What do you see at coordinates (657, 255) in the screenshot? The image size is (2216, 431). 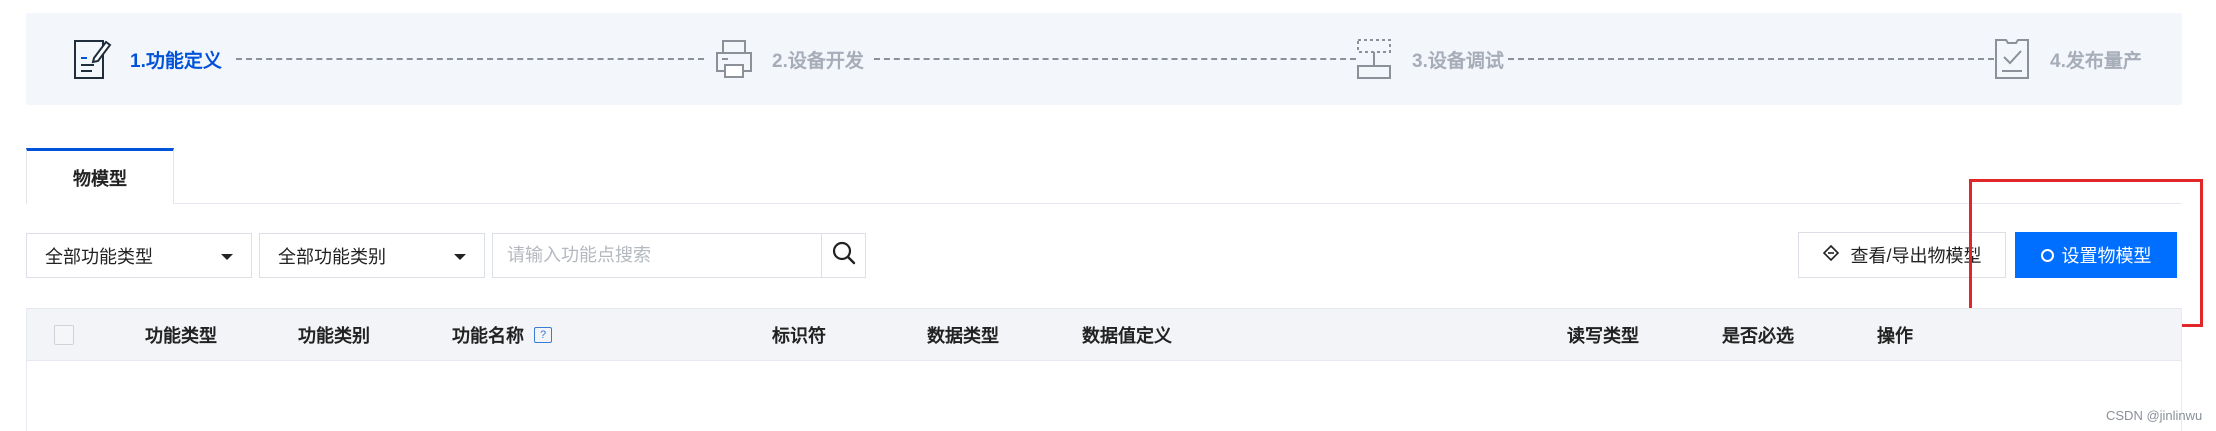 I see `function-search-input` at bounding box center [657, 255].